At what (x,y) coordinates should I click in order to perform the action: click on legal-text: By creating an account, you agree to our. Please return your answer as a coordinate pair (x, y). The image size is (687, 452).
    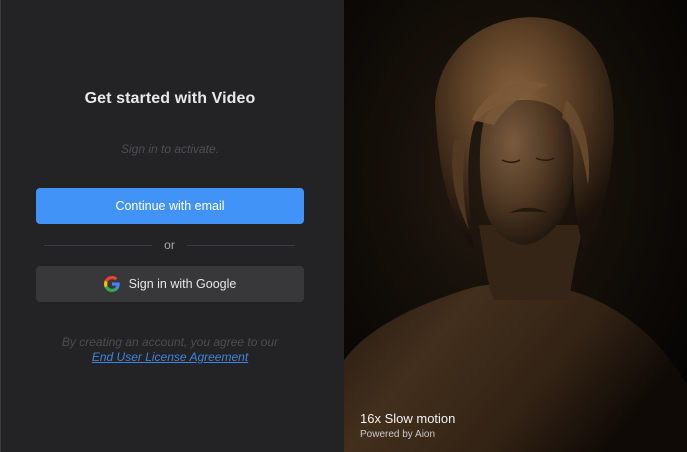
    Looking at the image, I should click on (170, 342).